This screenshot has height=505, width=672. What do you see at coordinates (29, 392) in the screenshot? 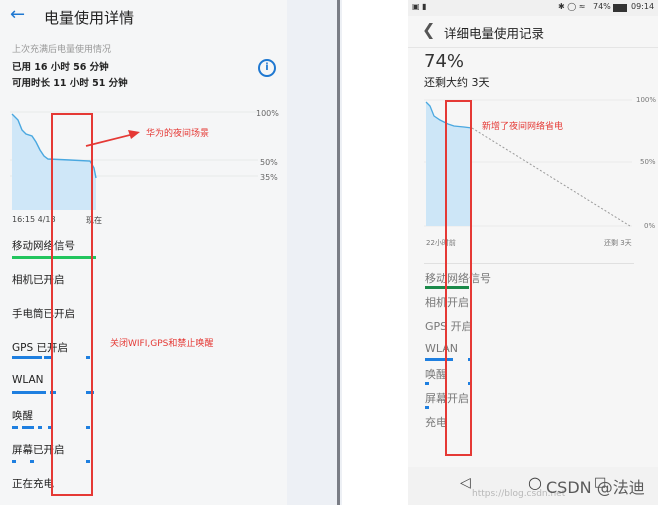
I see `wlan-bar` at bounding box center [29, 392].